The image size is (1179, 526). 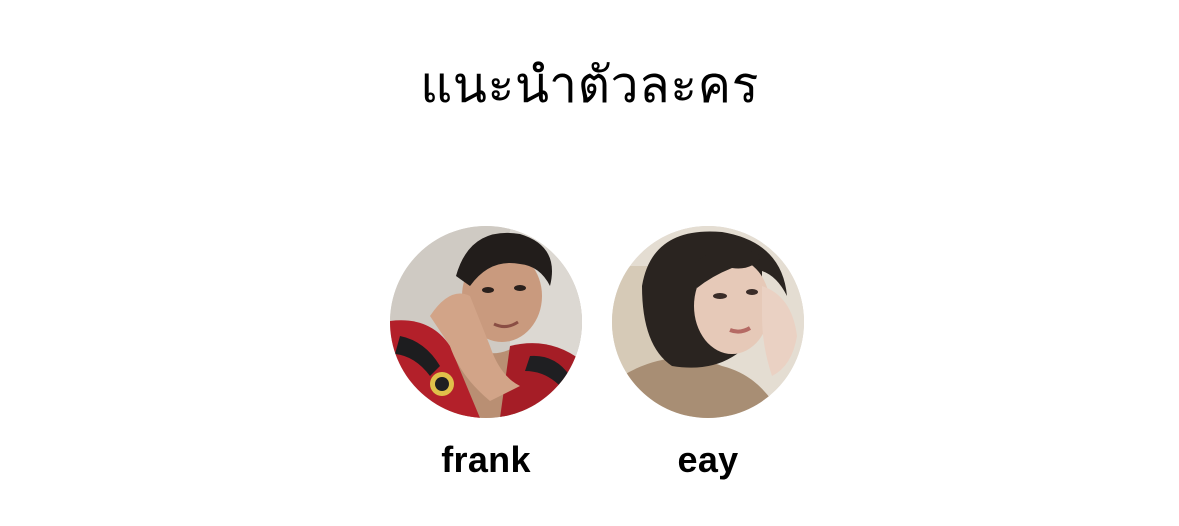 I want to click on cast-name: eay, so click(x=708, y=459).